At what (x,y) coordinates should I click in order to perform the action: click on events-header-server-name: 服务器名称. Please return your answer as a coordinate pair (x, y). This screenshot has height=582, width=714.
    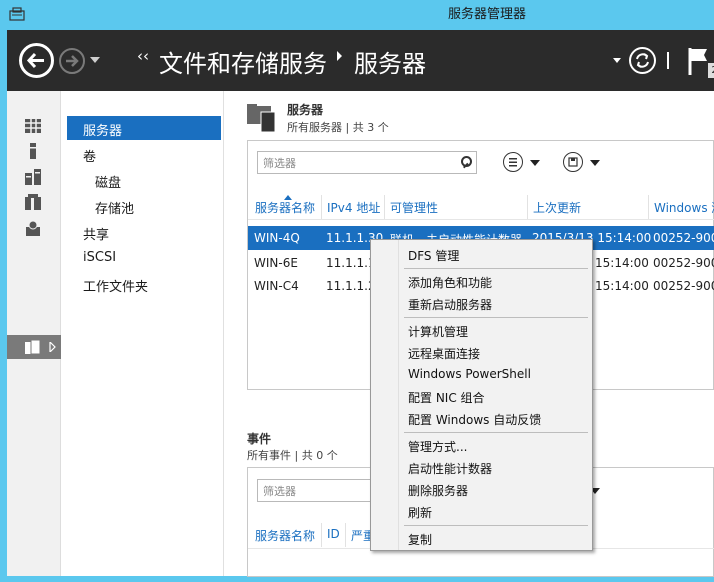
    Looking at the image, I should click on (285, 535).